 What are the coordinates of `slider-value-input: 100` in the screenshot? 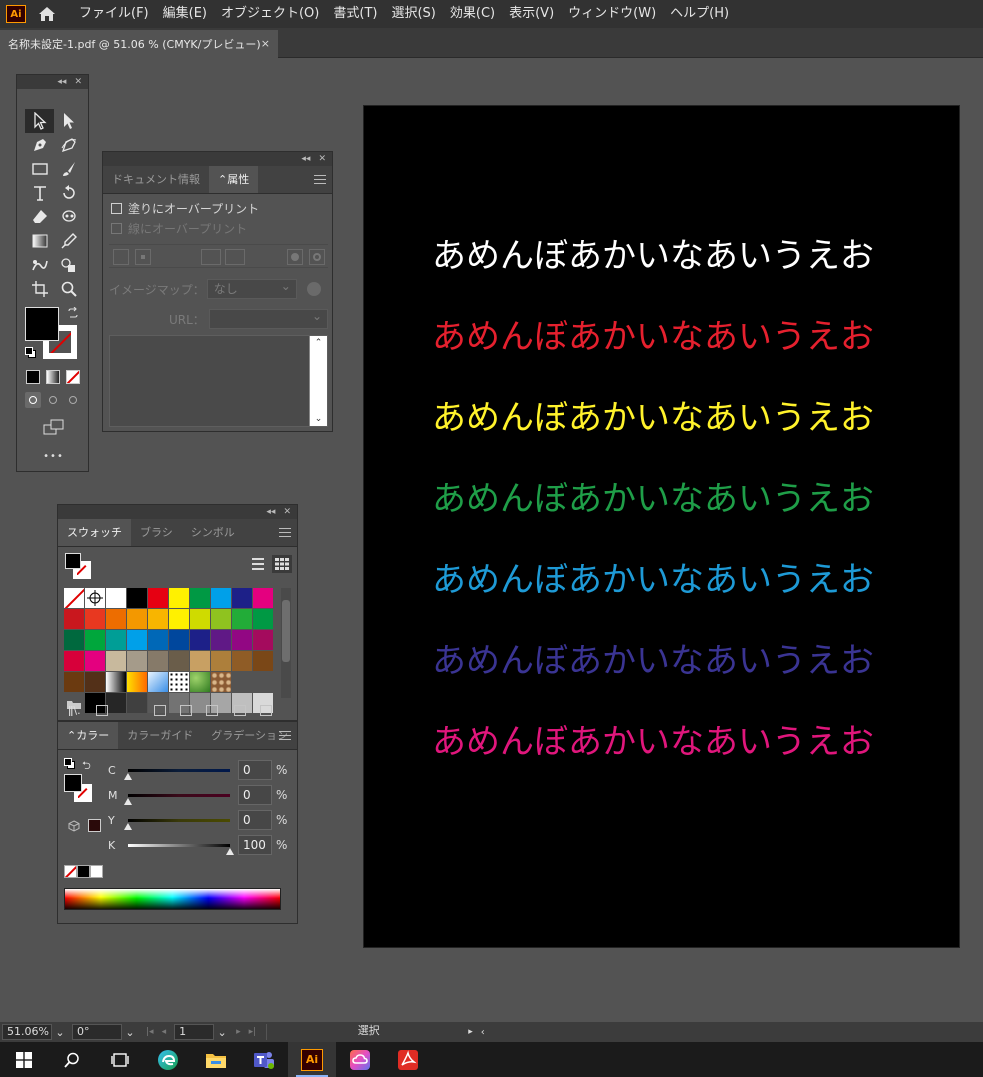 It's located at (255, 845).